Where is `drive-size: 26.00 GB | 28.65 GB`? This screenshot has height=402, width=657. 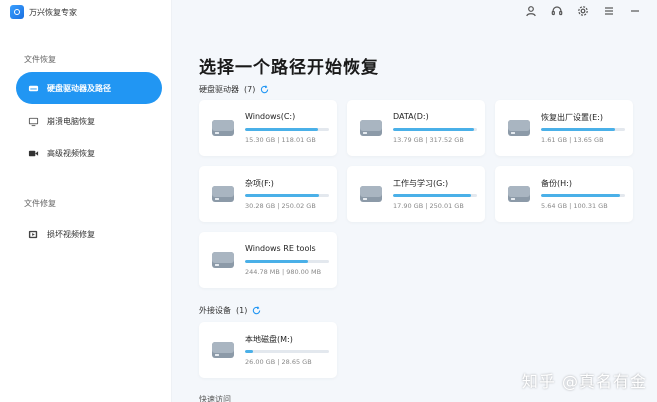
drive-size: 26.00 GB | 28.65 GB is located at coordinates (278, 362).